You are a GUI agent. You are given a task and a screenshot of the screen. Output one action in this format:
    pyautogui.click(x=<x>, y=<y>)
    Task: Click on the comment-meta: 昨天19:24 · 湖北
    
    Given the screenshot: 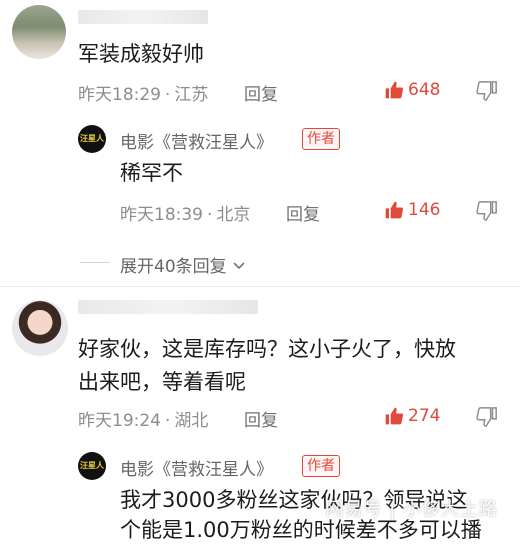 What is the action you would take?
    pyautogui.click(x=143, y=418)
    